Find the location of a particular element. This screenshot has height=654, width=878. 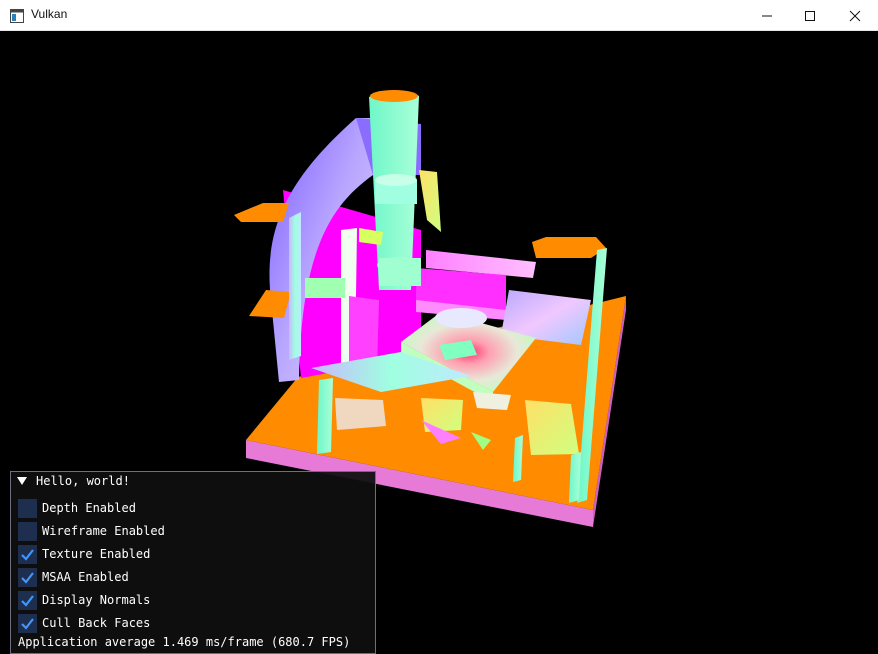

imgui-title: Hello, world! is located at coordinates (83, 481).